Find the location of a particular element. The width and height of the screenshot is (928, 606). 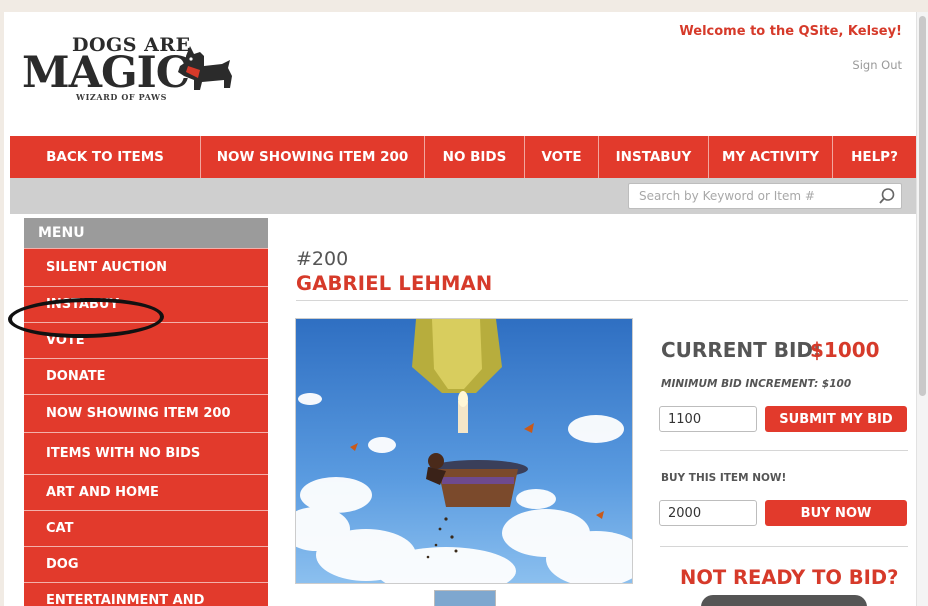

menu-item-donate: DONATE is located at coordinates (146, 376).